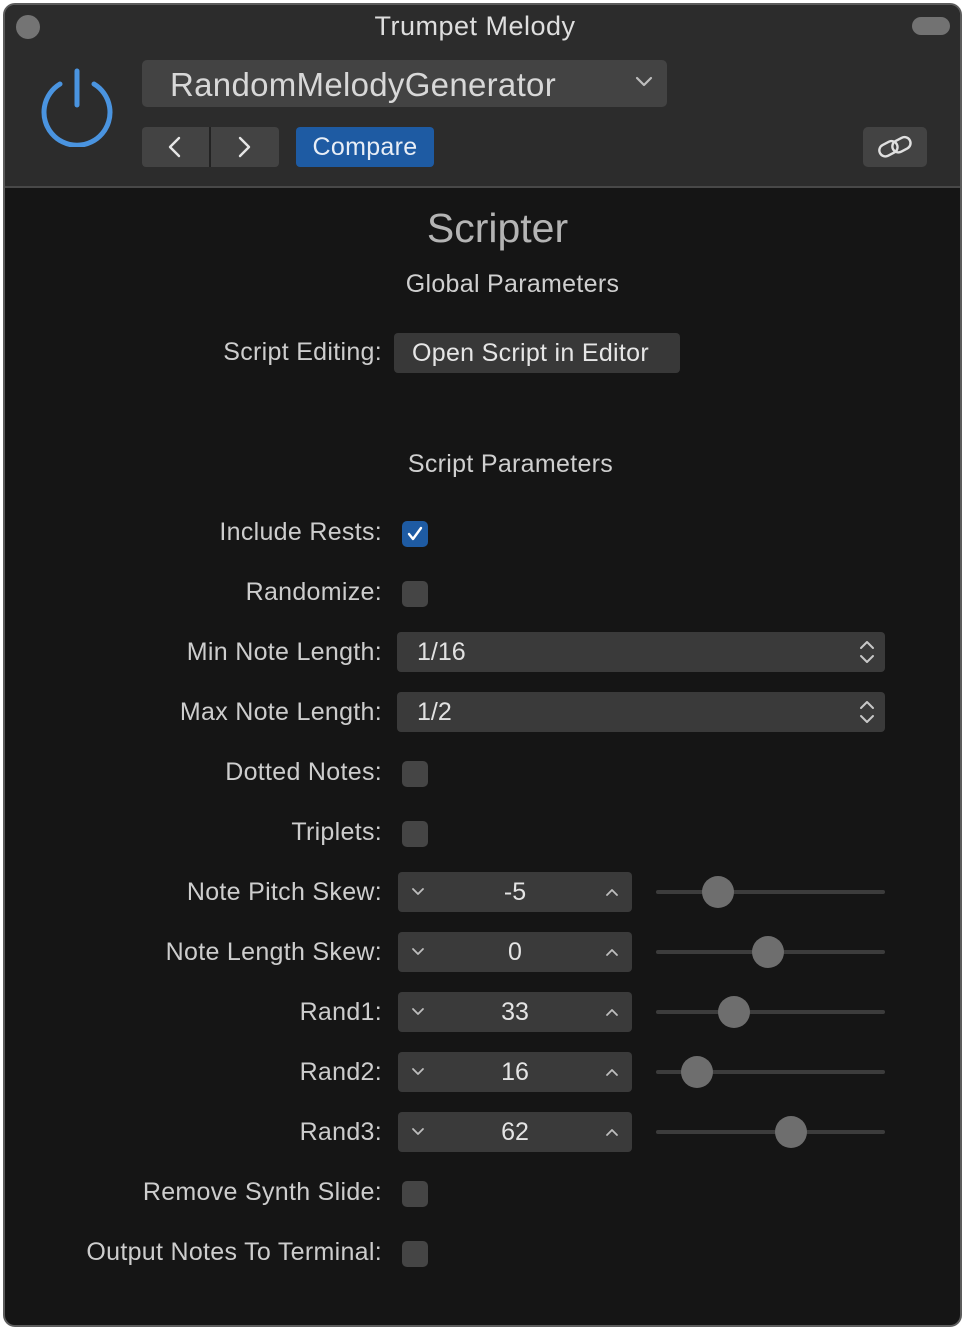 Image resolution: width=966 pixels, height=1330 pixels. I want to click on chevron-right-icon, so click(244, 147).